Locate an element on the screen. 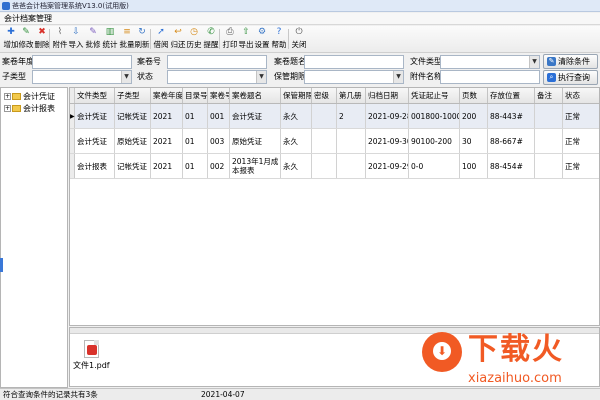 The width and height of the screenshot is (600, 400). archive-year-input is located at coordinates (82, 62).